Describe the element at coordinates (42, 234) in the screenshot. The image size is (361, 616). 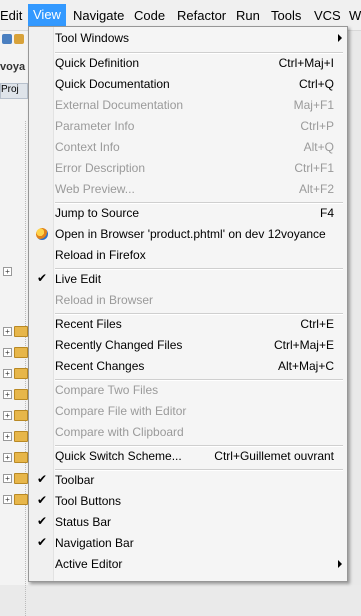
I see `browser-globe-icon` at that location.